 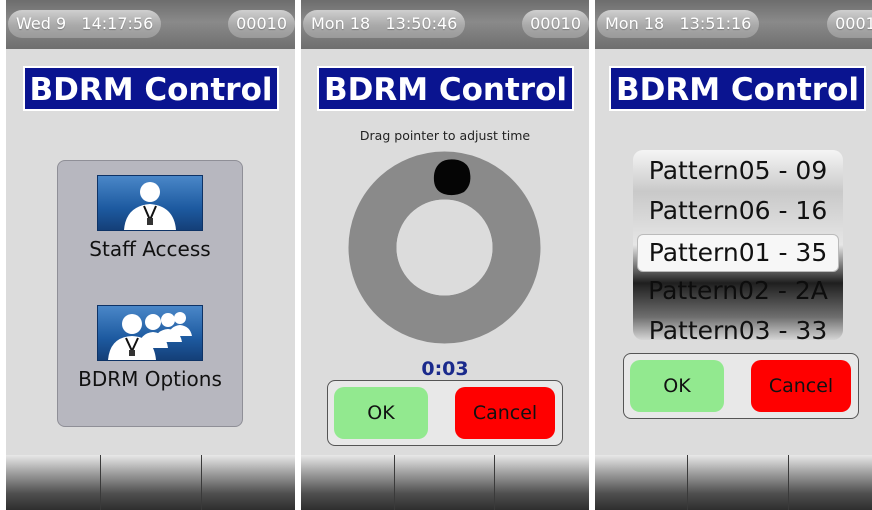 What do you see at coordinates (715, 23) in the screenshot?
I see `time-label: 13:51:16` at bounding box center [715, 23].